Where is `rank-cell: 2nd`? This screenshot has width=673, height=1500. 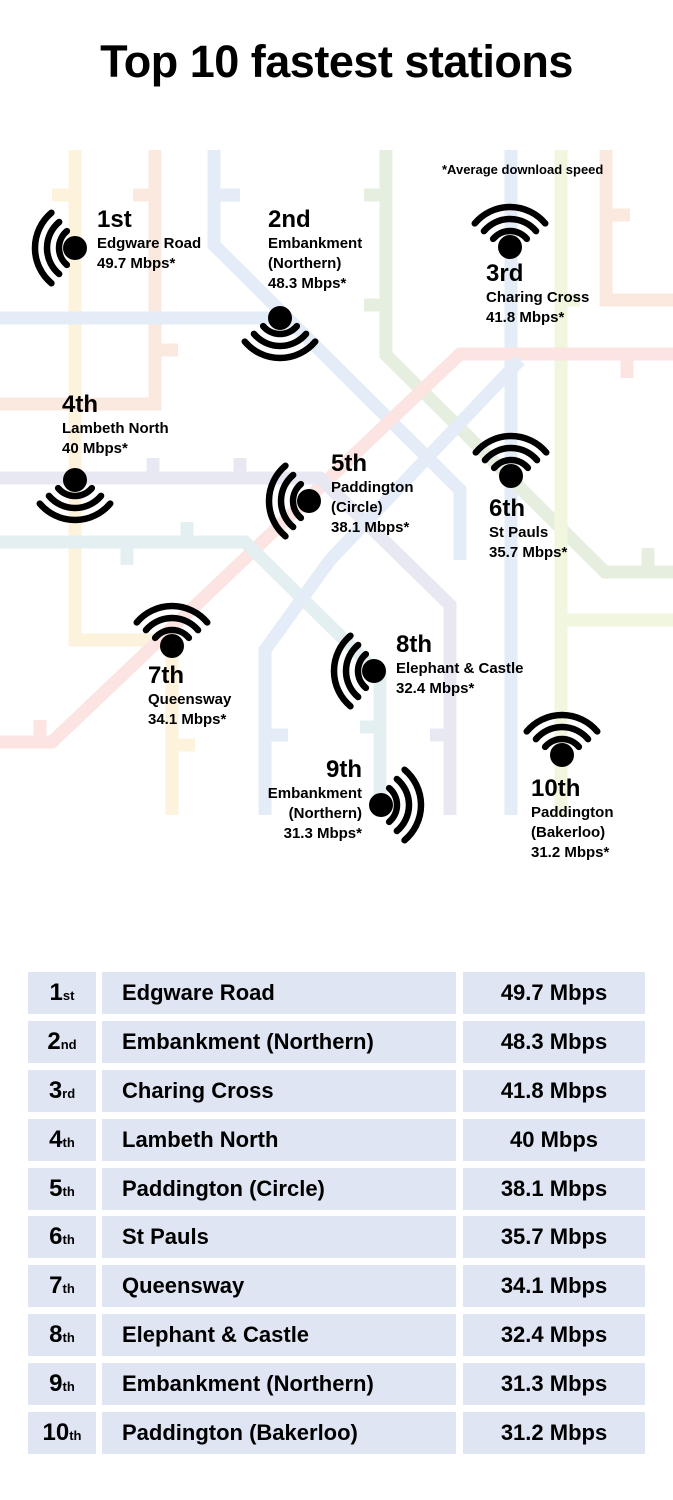 rank-cell: 2nd is located at coordinates (62, 1042).